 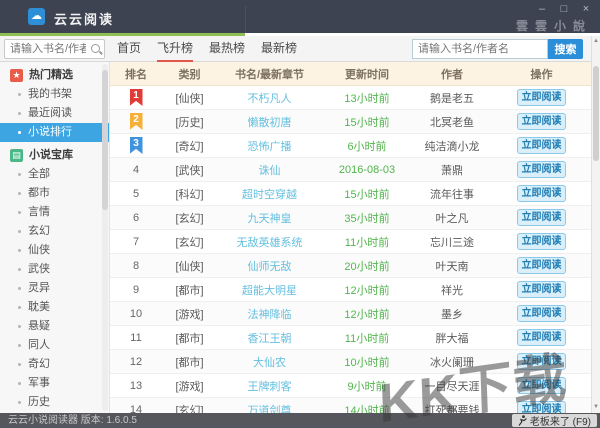 I want to click on sidebar-item-romance: 言情, so click(x=54, y=212).